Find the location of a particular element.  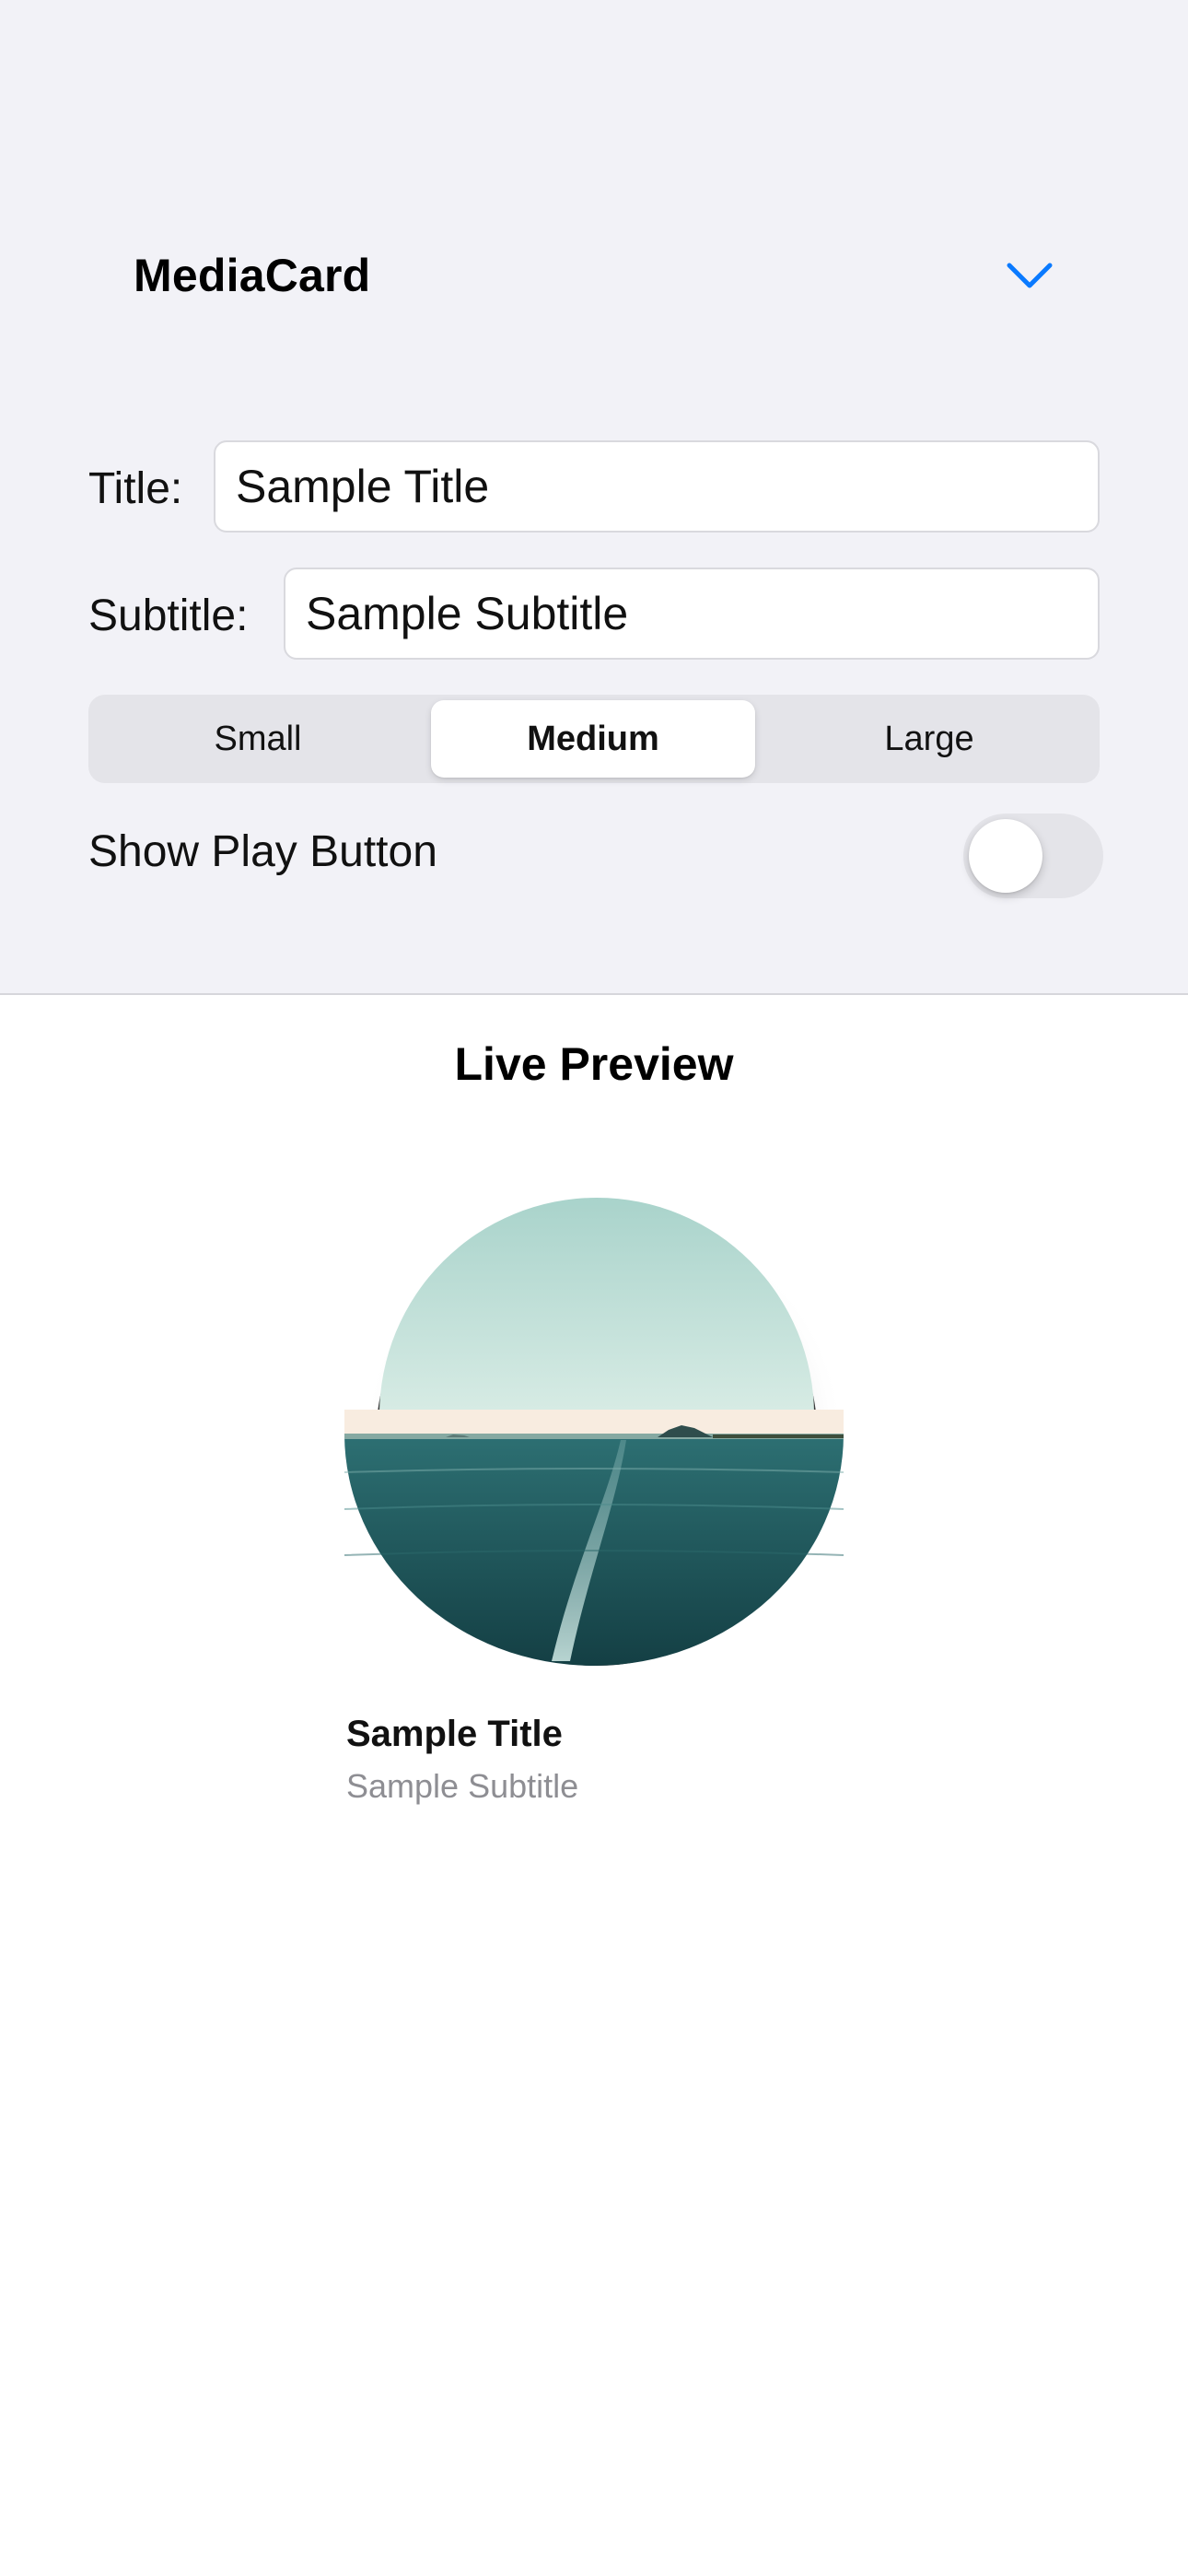

toggle-knob is located at coordinates (1005, 856).